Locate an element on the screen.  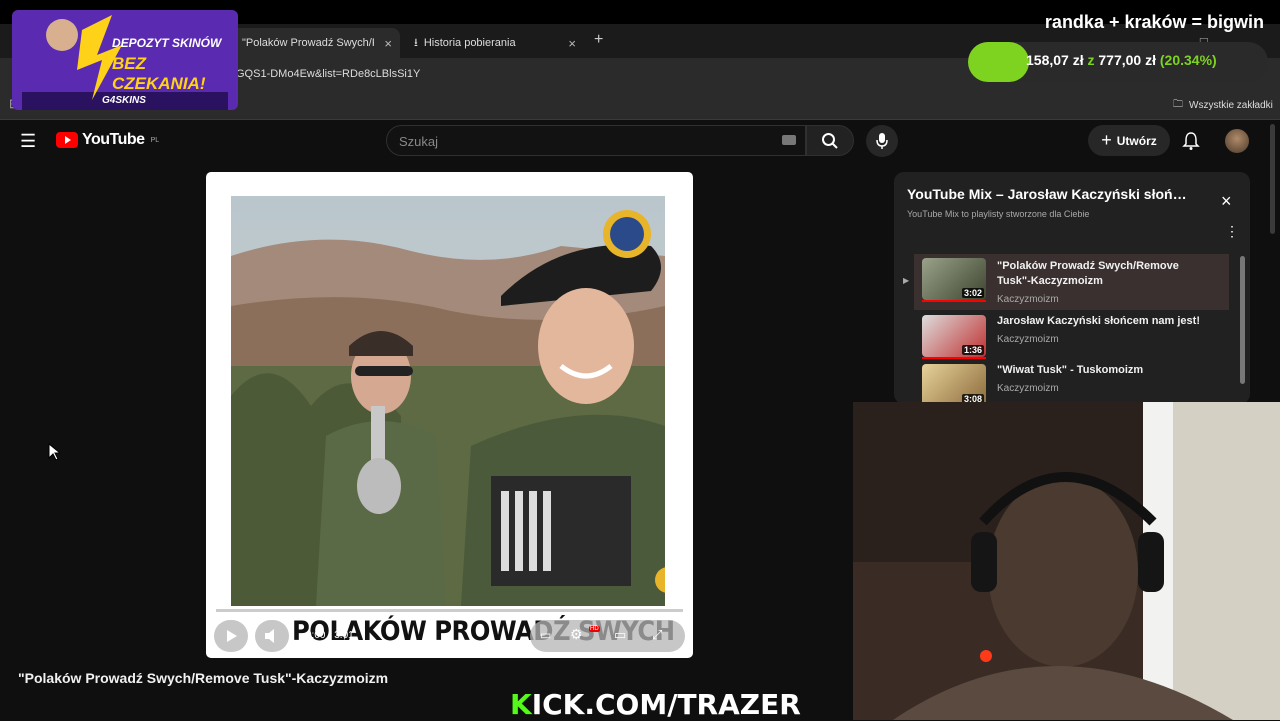
new-tab-button: + is located at coordinates (598, 40).